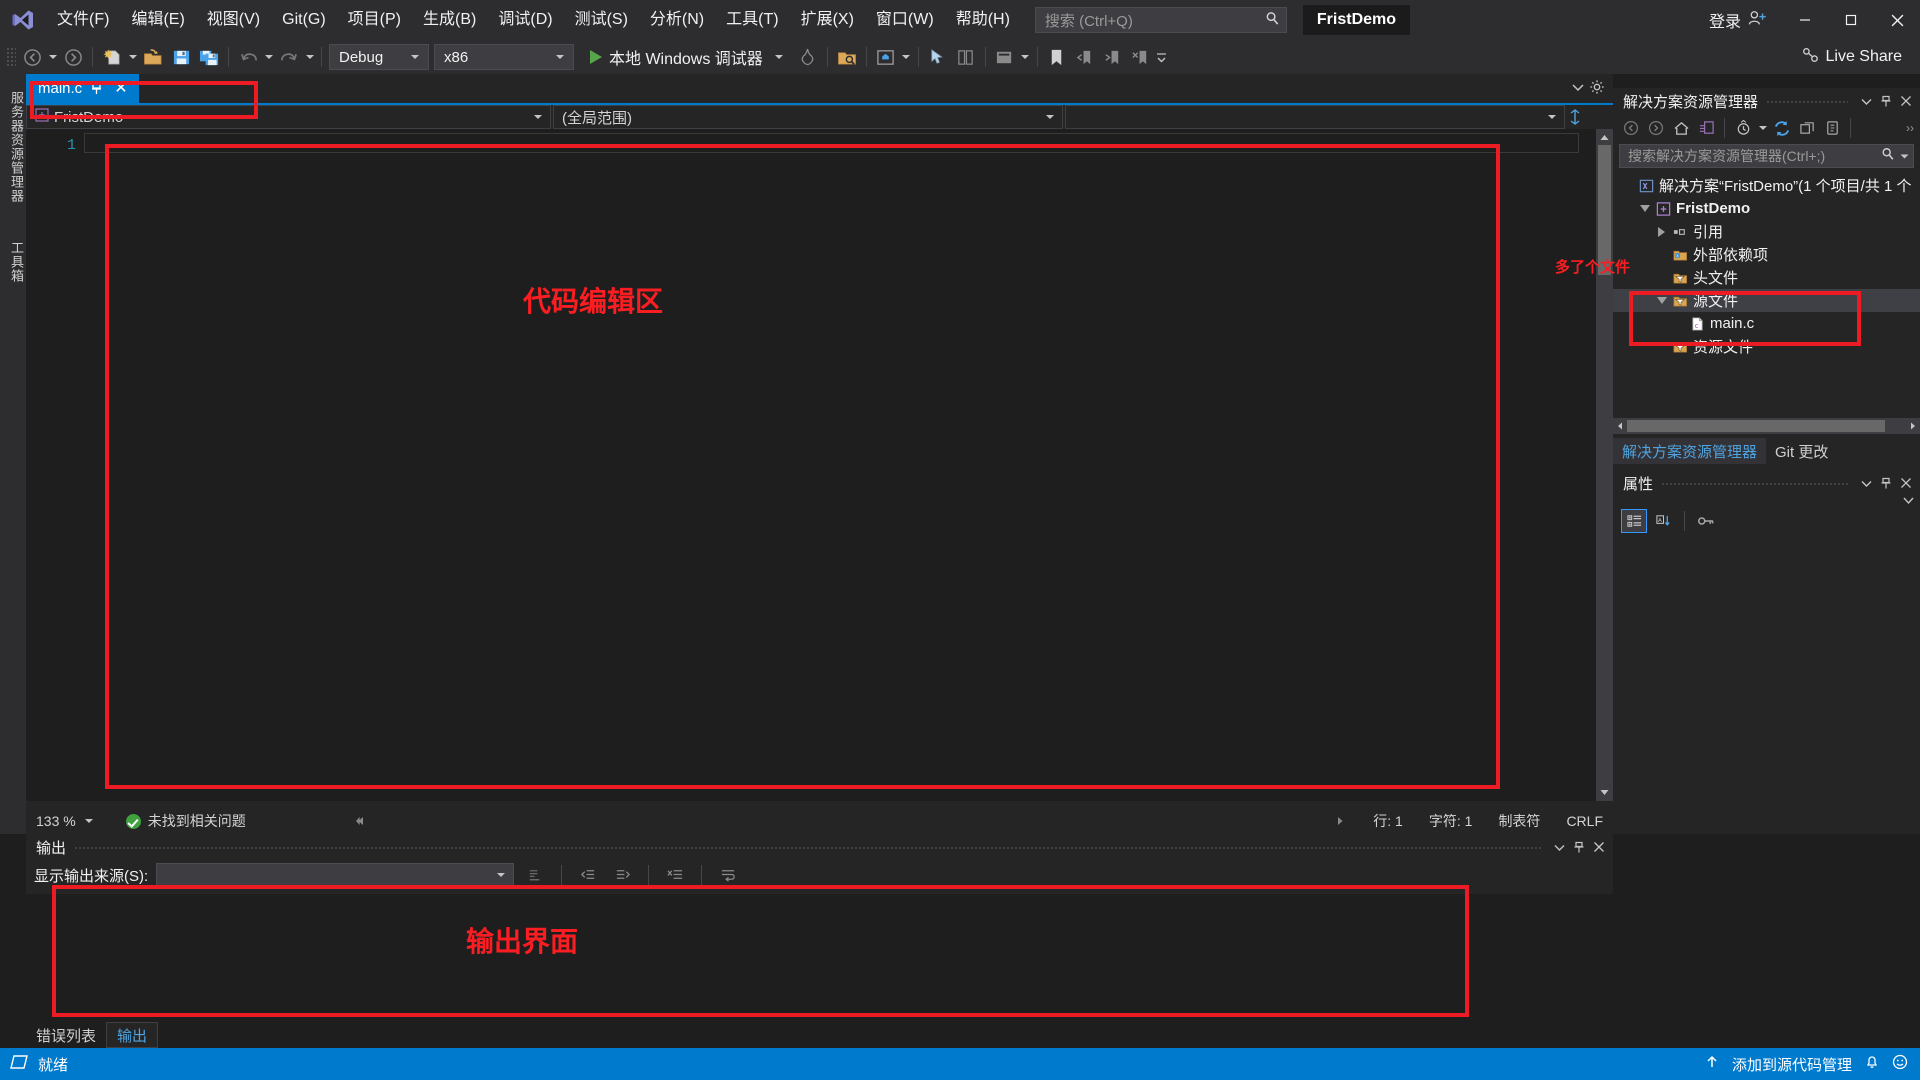  I want to click on sync-with-active-document-icon, so click(1706, 128).